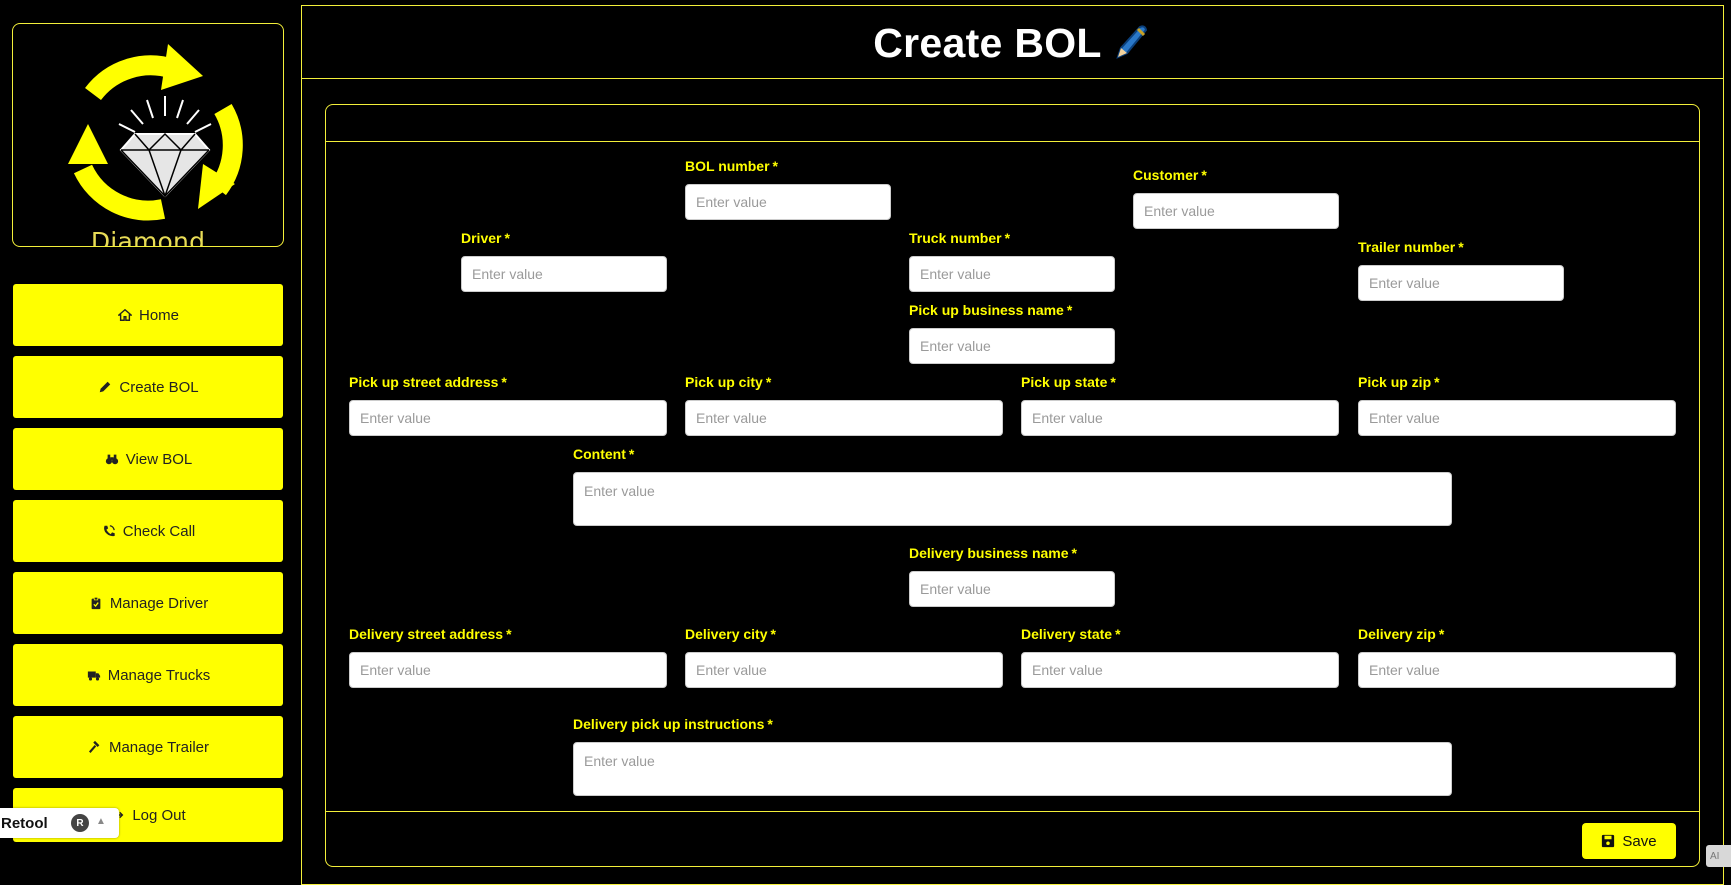  I want to click on sidebar-item-manage-trailer: Manage Trailer, so click(148, 747).